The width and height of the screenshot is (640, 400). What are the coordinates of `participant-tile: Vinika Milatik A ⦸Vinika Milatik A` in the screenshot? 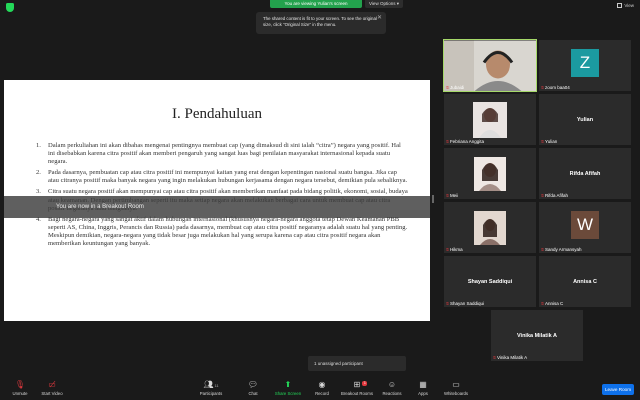 It's located at (537, 335).